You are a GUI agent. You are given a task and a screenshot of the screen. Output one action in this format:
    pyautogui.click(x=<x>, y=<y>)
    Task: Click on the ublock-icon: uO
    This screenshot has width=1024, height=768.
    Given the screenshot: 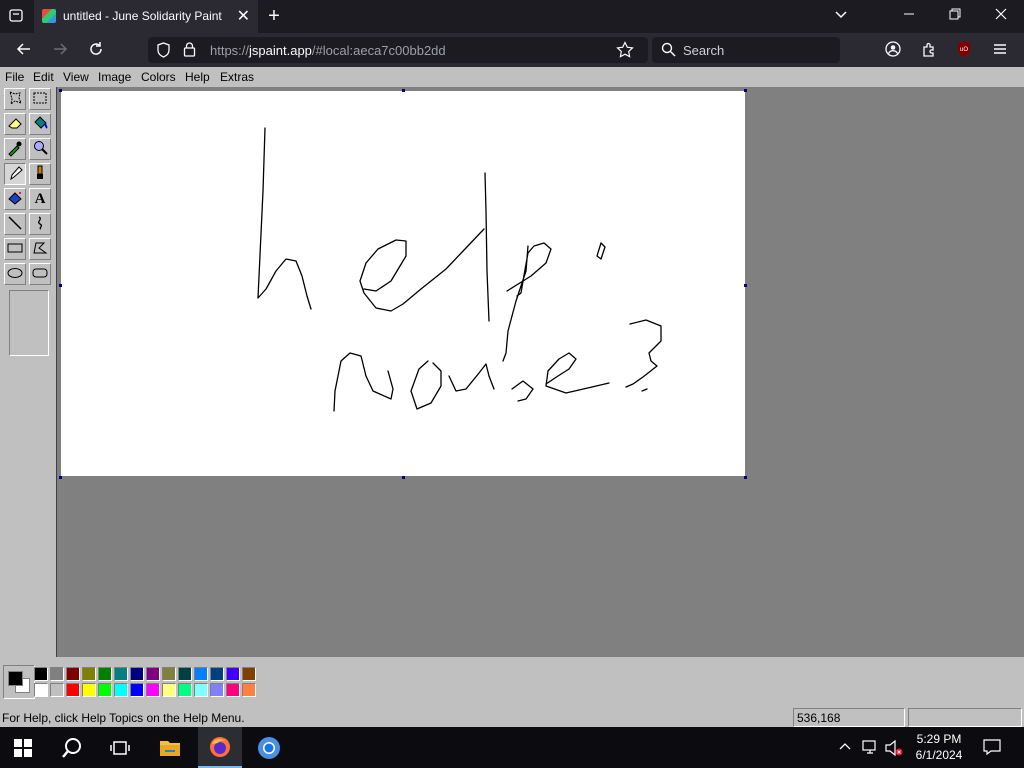 What is the action you would take?
    pyautogui.click(x=964, y=51)
    